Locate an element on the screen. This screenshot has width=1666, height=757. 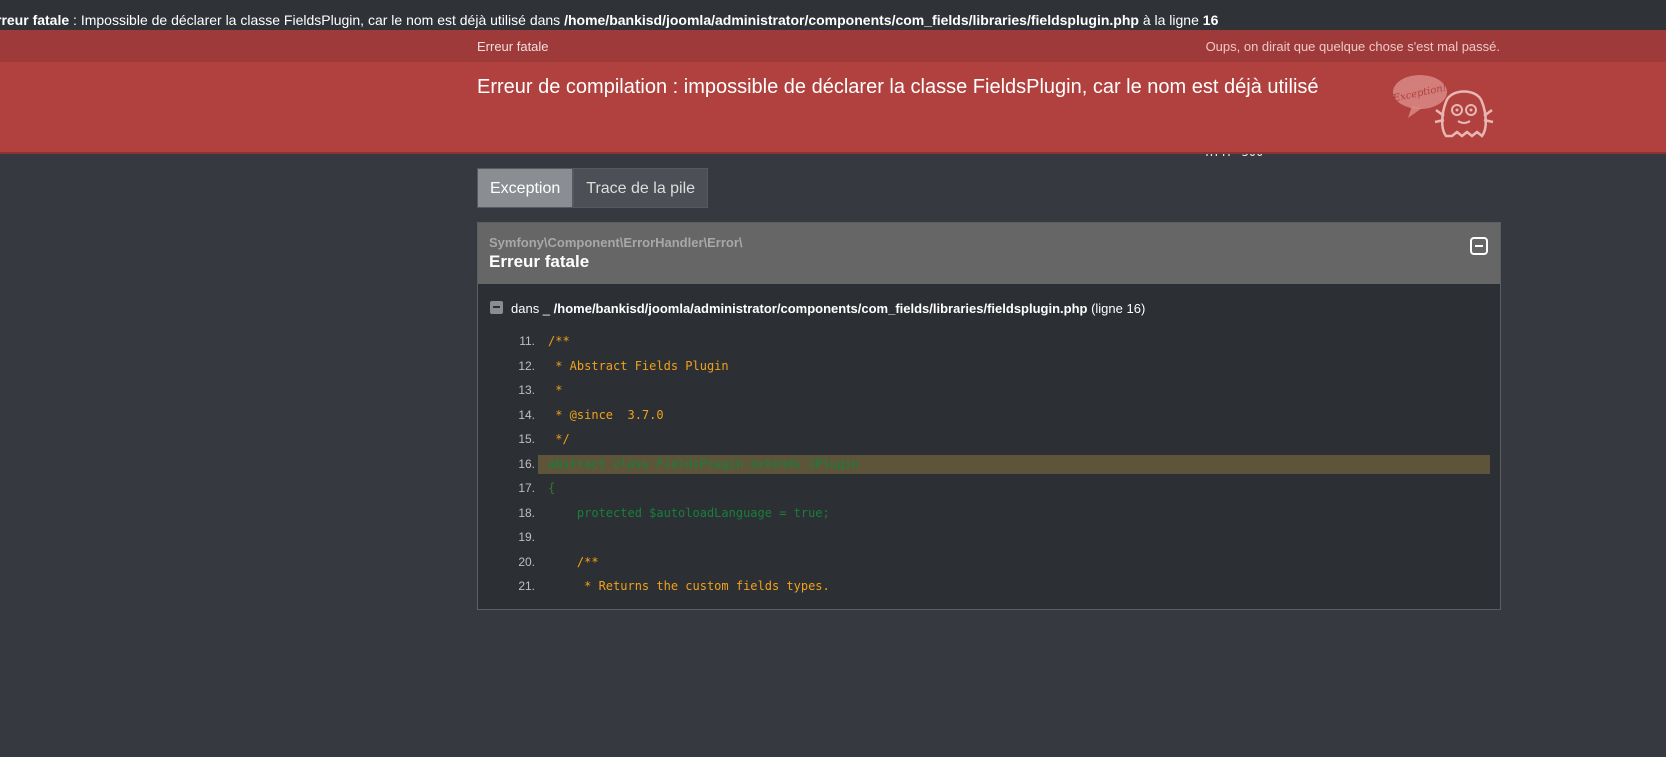
line-number: 20. is located at coordinates (526, 561).